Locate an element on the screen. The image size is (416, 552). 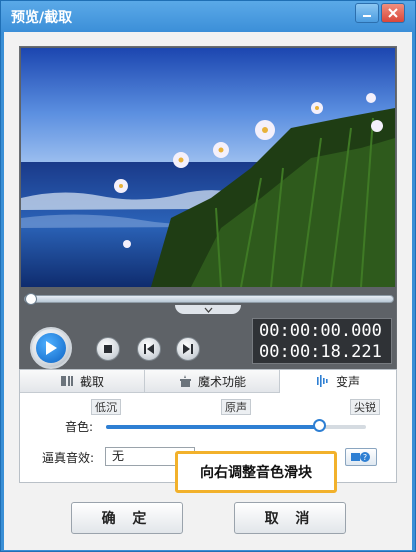
tab-voice-change: 变声 is located at coordinates (338, 381).